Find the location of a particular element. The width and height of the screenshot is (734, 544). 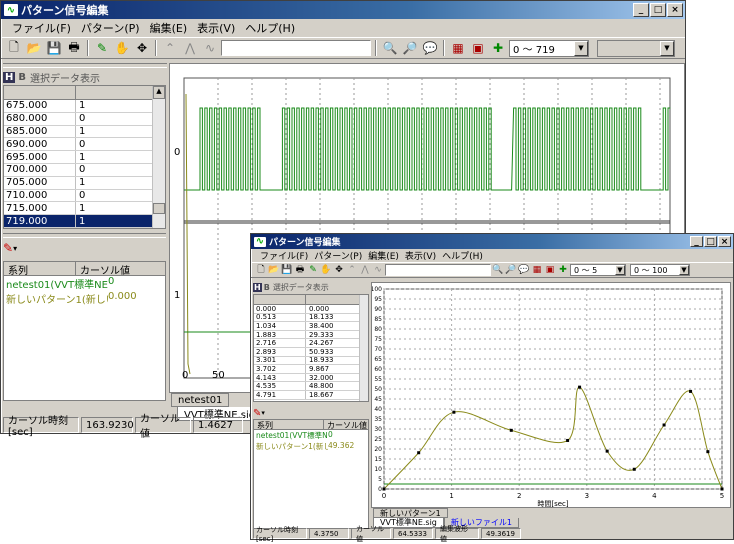

table-row: 700.000 0 is located at coordinates (84, 170).